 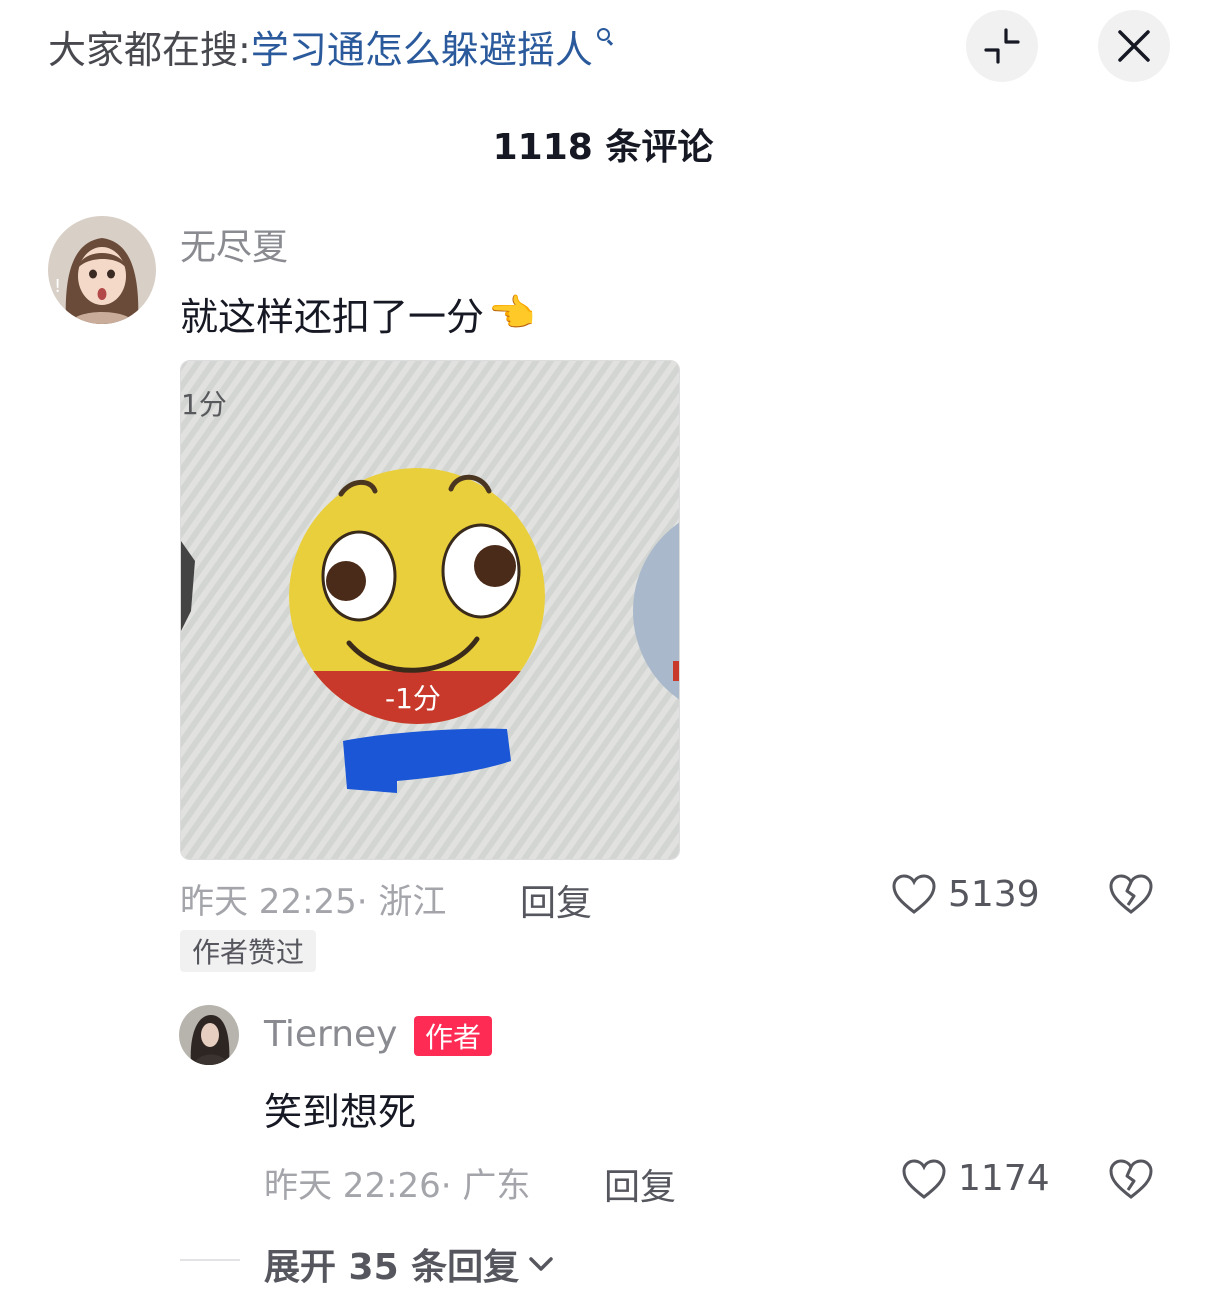 What do you see at coordinates (640, 1184) in the screenshot?
I see `reply-reply-button: 回复` at bounding box center [640, 1184].